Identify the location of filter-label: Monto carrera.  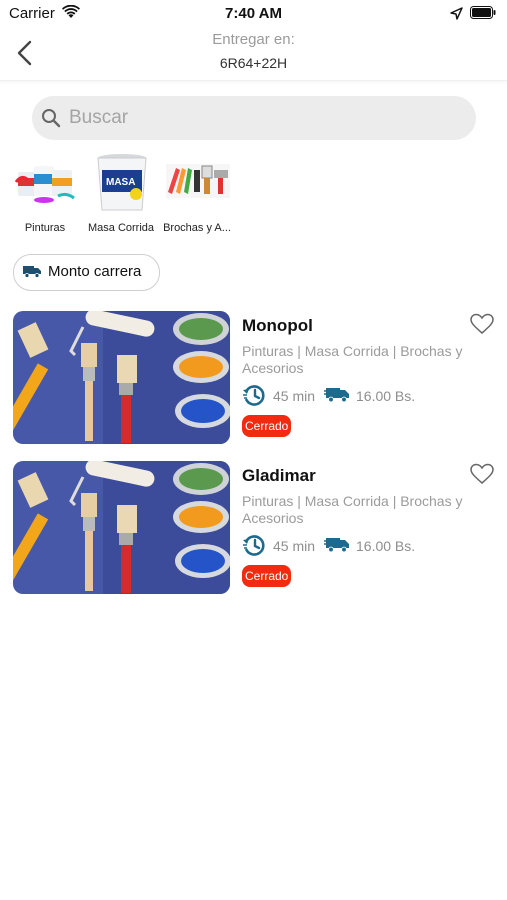
(95, 271).